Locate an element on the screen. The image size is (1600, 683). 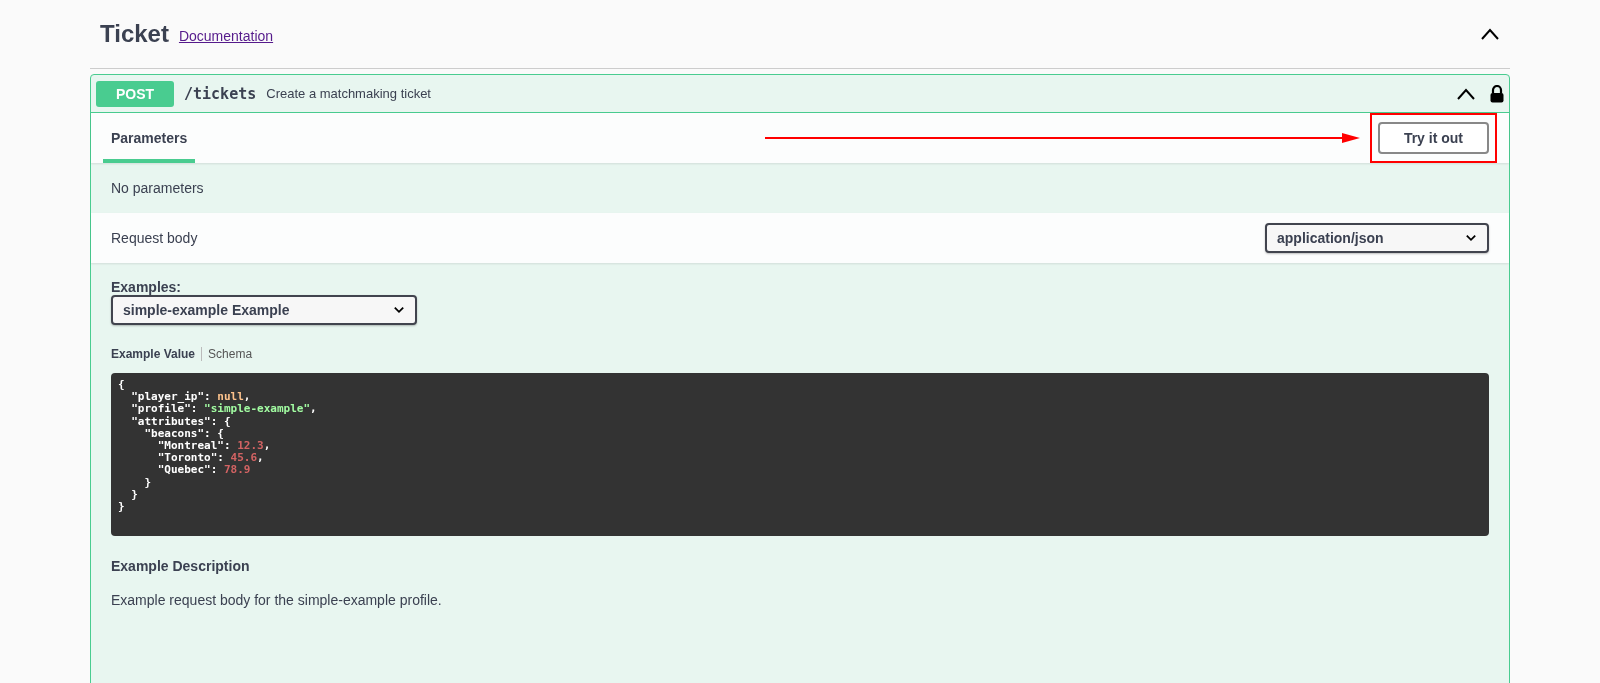
try-it-out-button: Try it out is located at coordinates (1433, 138).